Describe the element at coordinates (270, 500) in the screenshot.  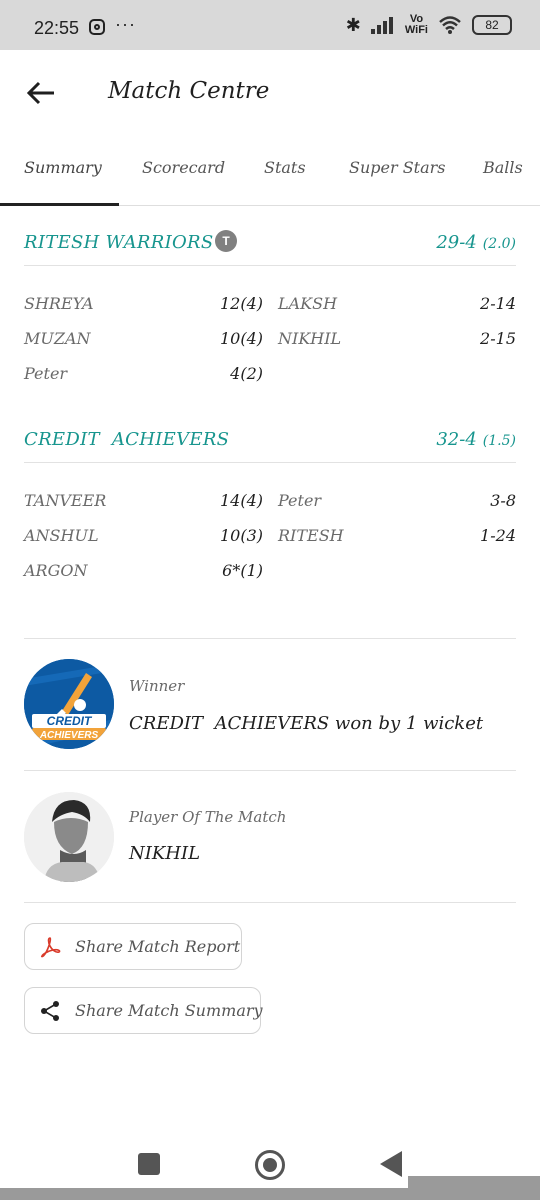
I see `stat-row: TANVEER 14(4) Peter 3-8` at that location.